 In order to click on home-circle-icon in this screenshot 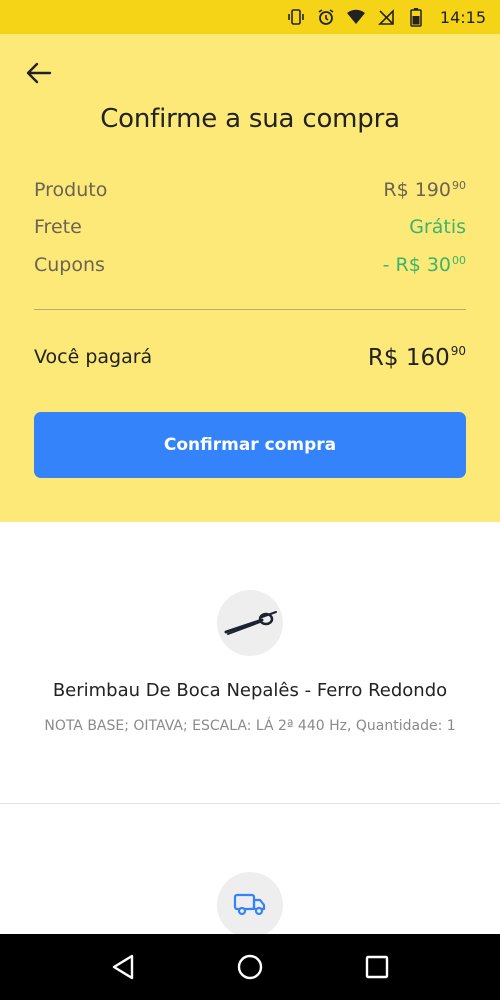, I will do `click(250, 967)`.